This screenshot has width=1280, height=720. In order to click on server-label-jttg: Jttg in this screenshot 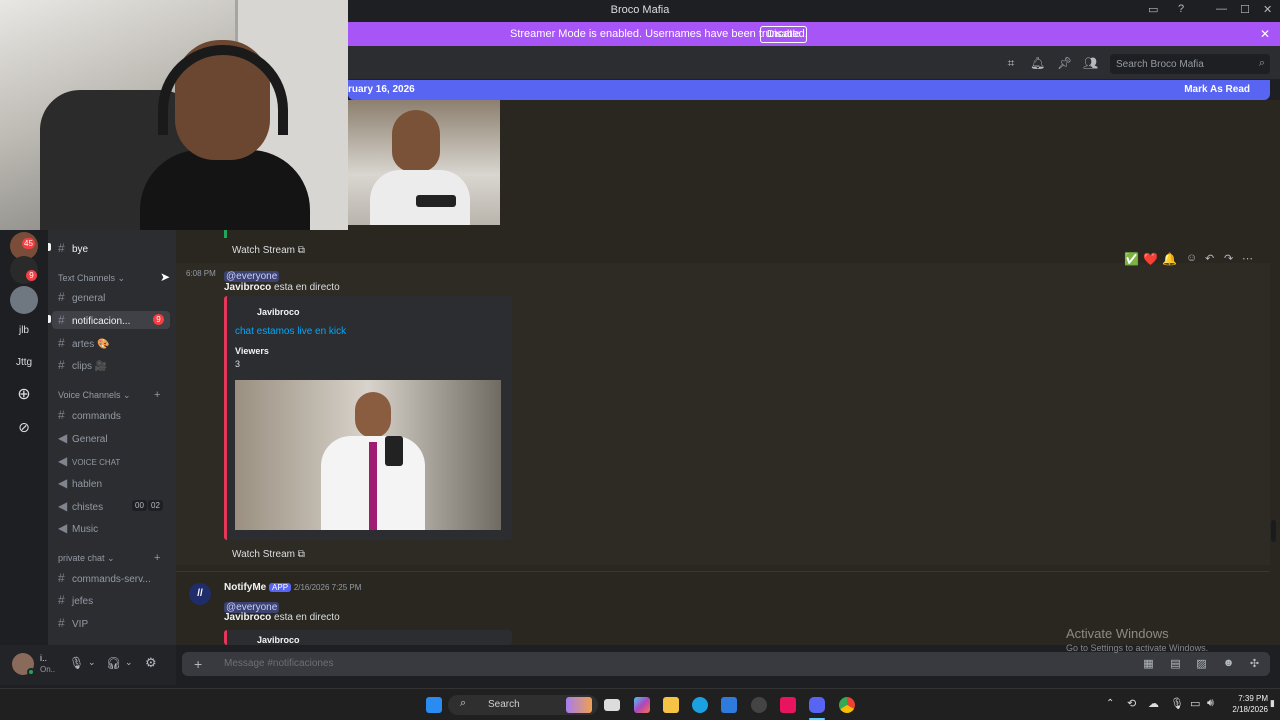, I will do `click(24, 362)`.